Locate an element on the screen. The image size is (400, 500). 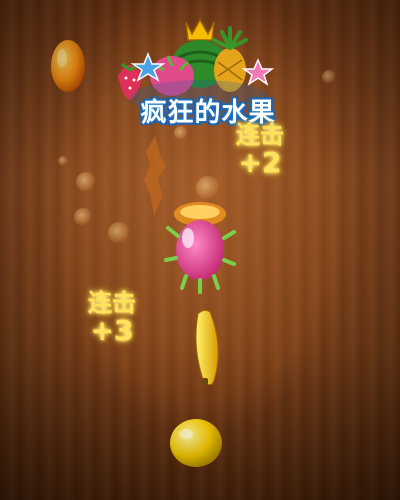
combo-value: +3 is located at coordinates (112, 331).